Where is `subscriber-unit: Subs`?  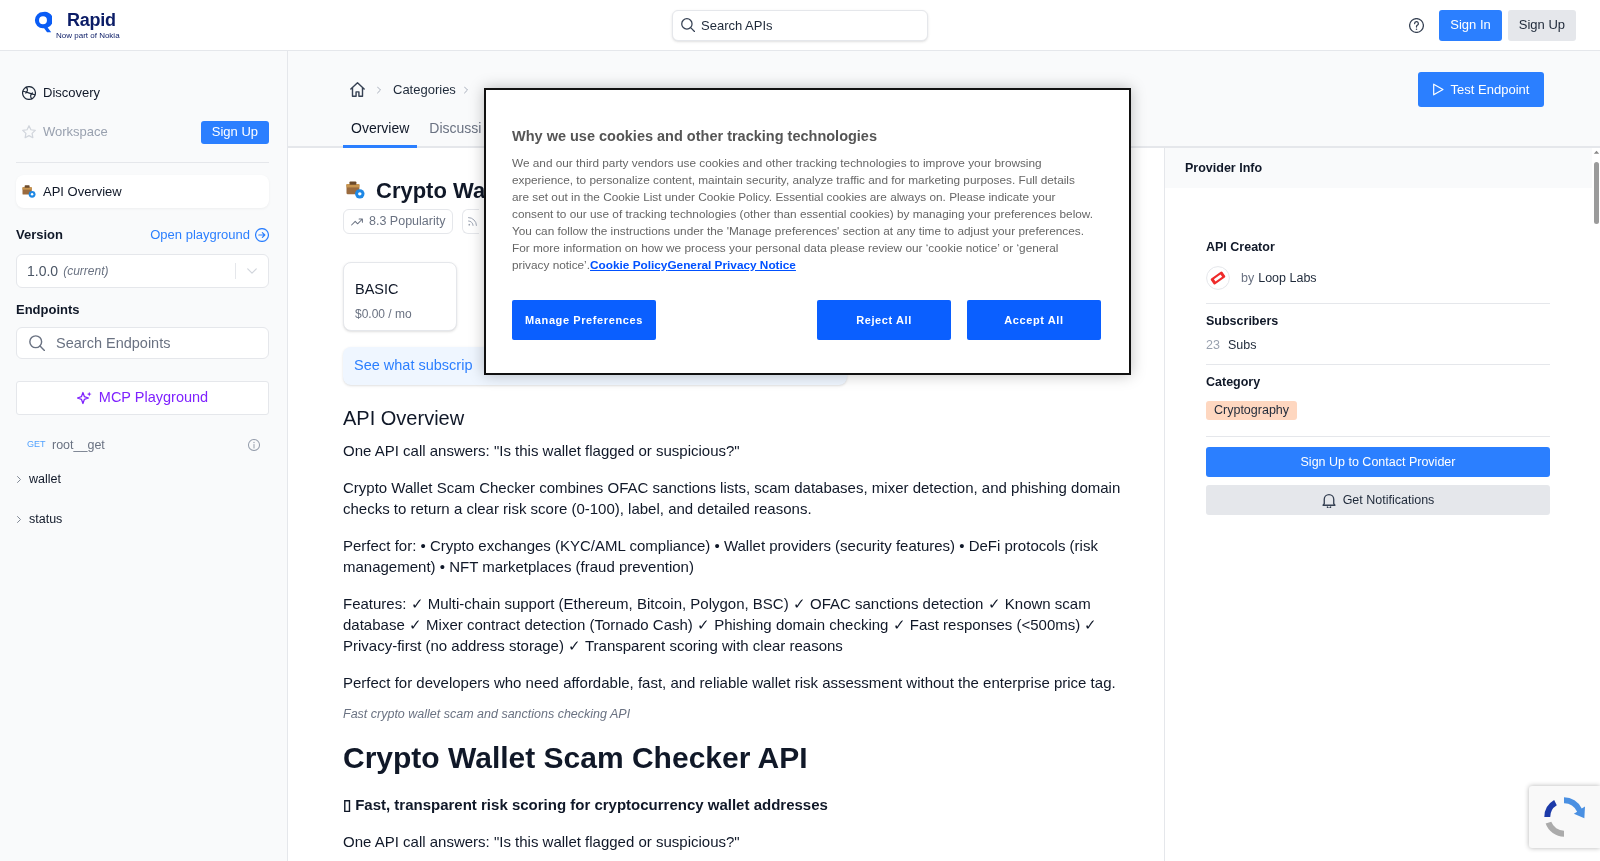
subscriber-unit: Subs is located at coordinates (1242, 345).